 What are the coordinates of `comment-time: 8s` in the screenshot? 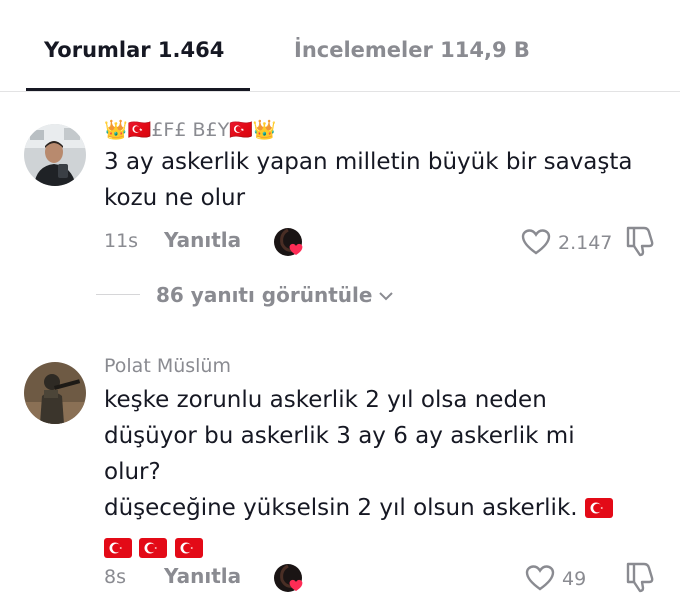 It's located at (115, 577).